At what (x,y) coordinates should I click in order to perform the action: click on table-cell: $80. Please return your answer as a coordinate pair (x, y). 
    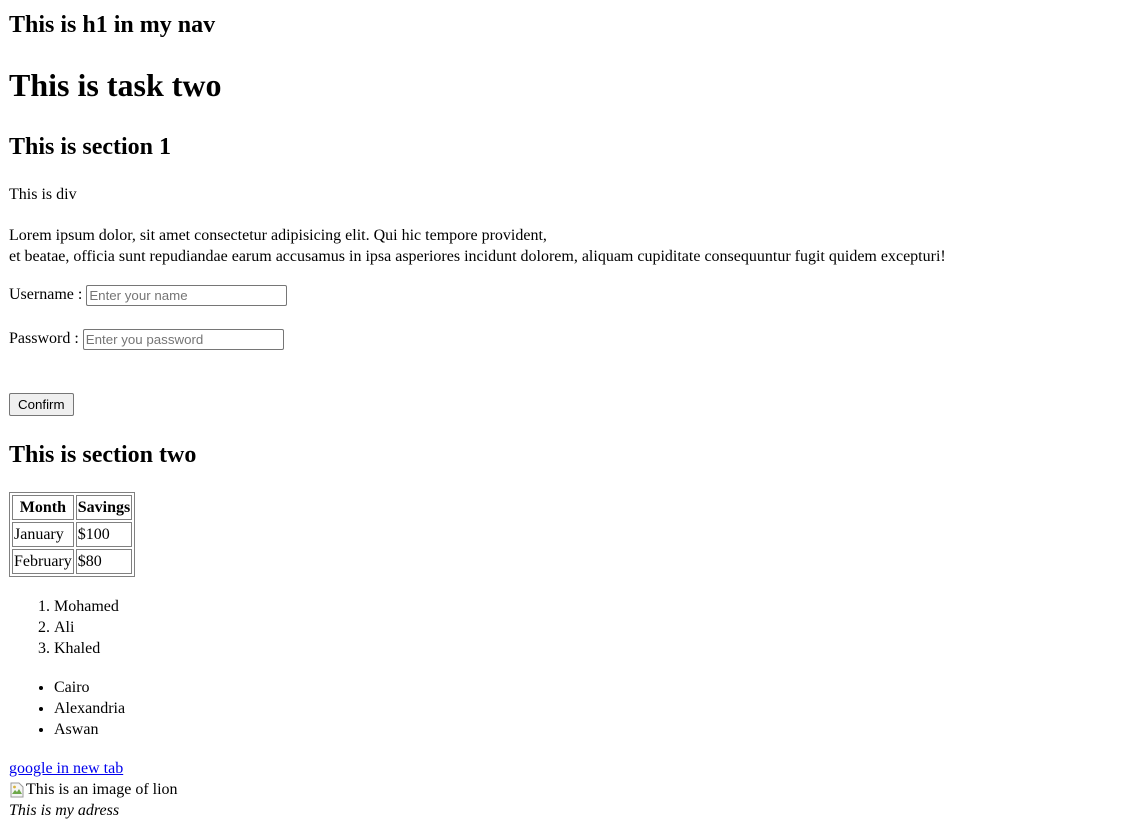
    Looking at the image, I should click on (104, 561).